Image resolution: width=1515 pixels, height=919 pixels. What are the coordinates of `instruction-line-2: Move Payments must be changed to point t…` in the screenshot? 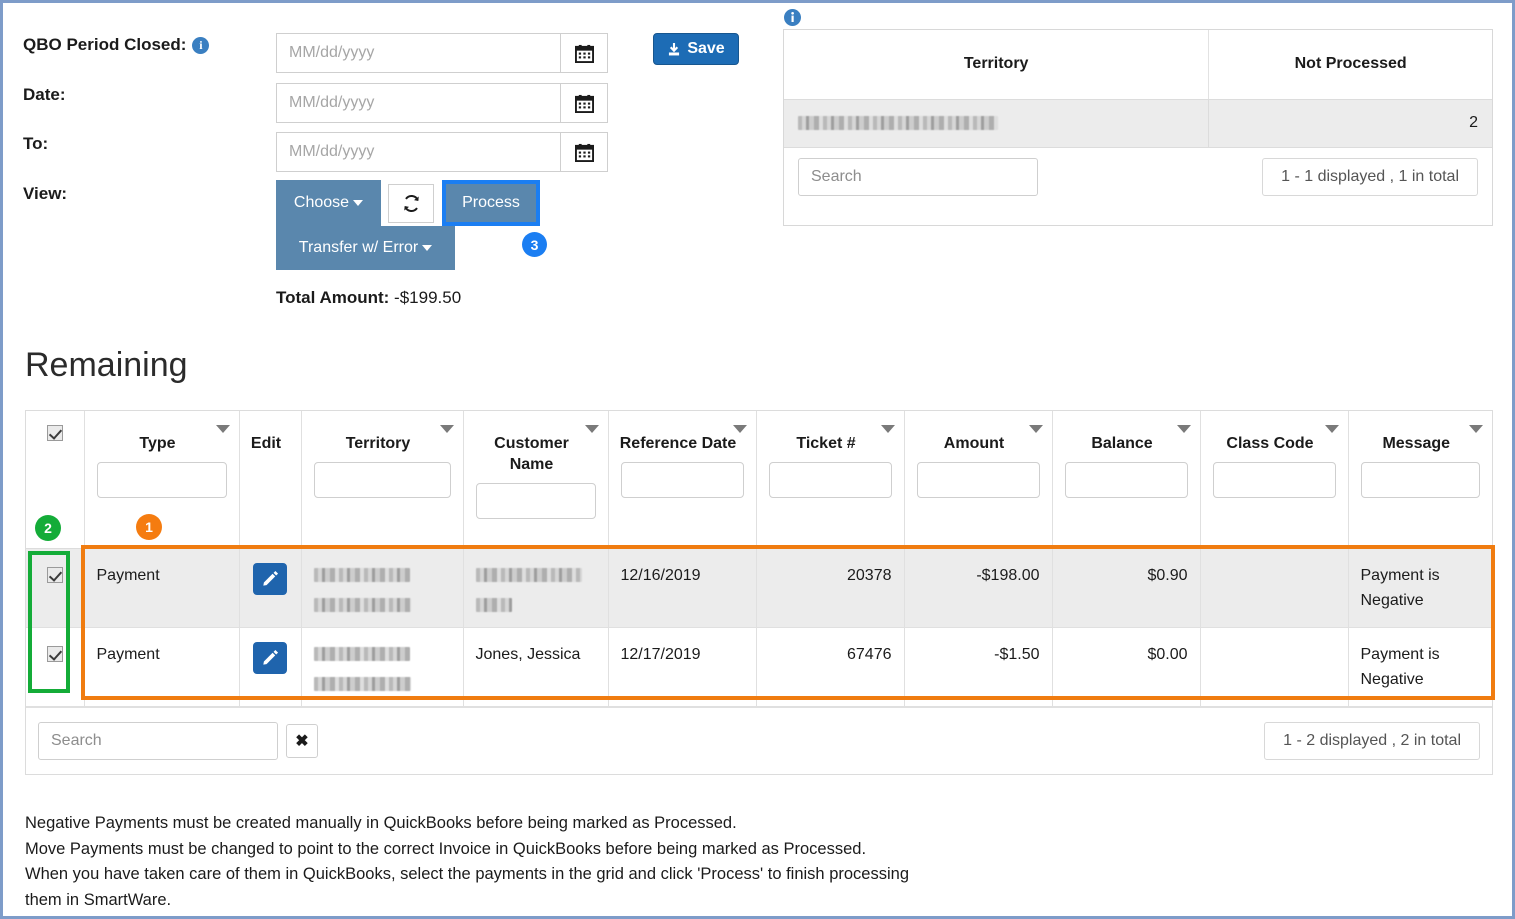 It's located at (446, 848).